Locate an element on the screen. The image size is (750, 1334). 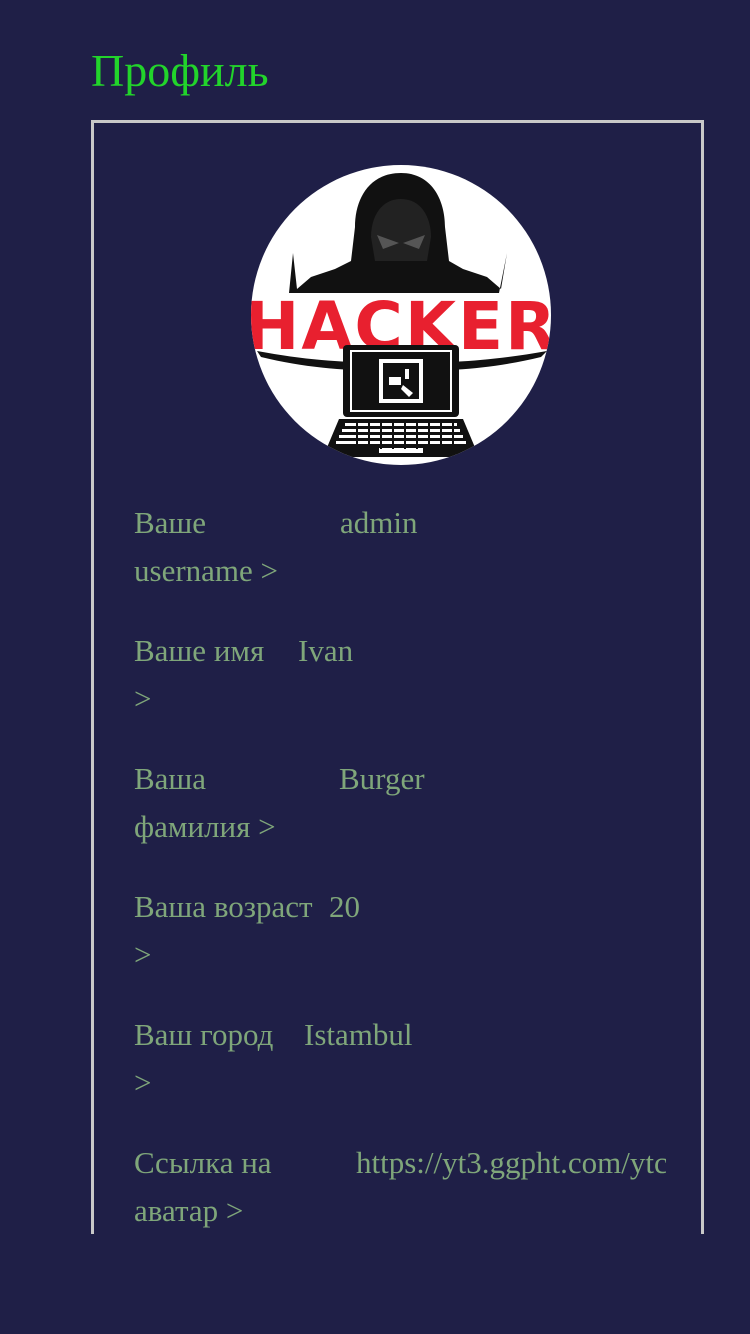
page-title: Профиль is located at coordinates (180, 70).